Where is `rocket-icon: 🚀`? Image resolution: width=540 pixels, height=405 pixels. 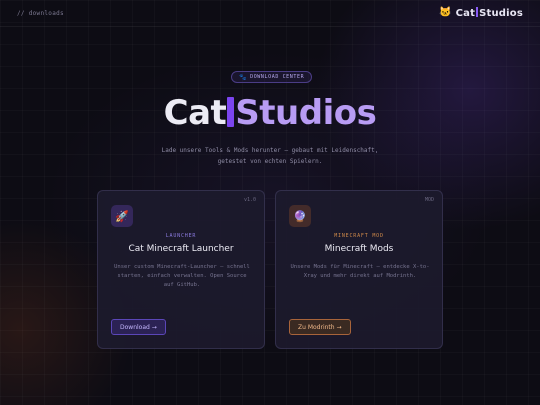 rocket-icon: 🚀 is located at coordinates (122, 216).